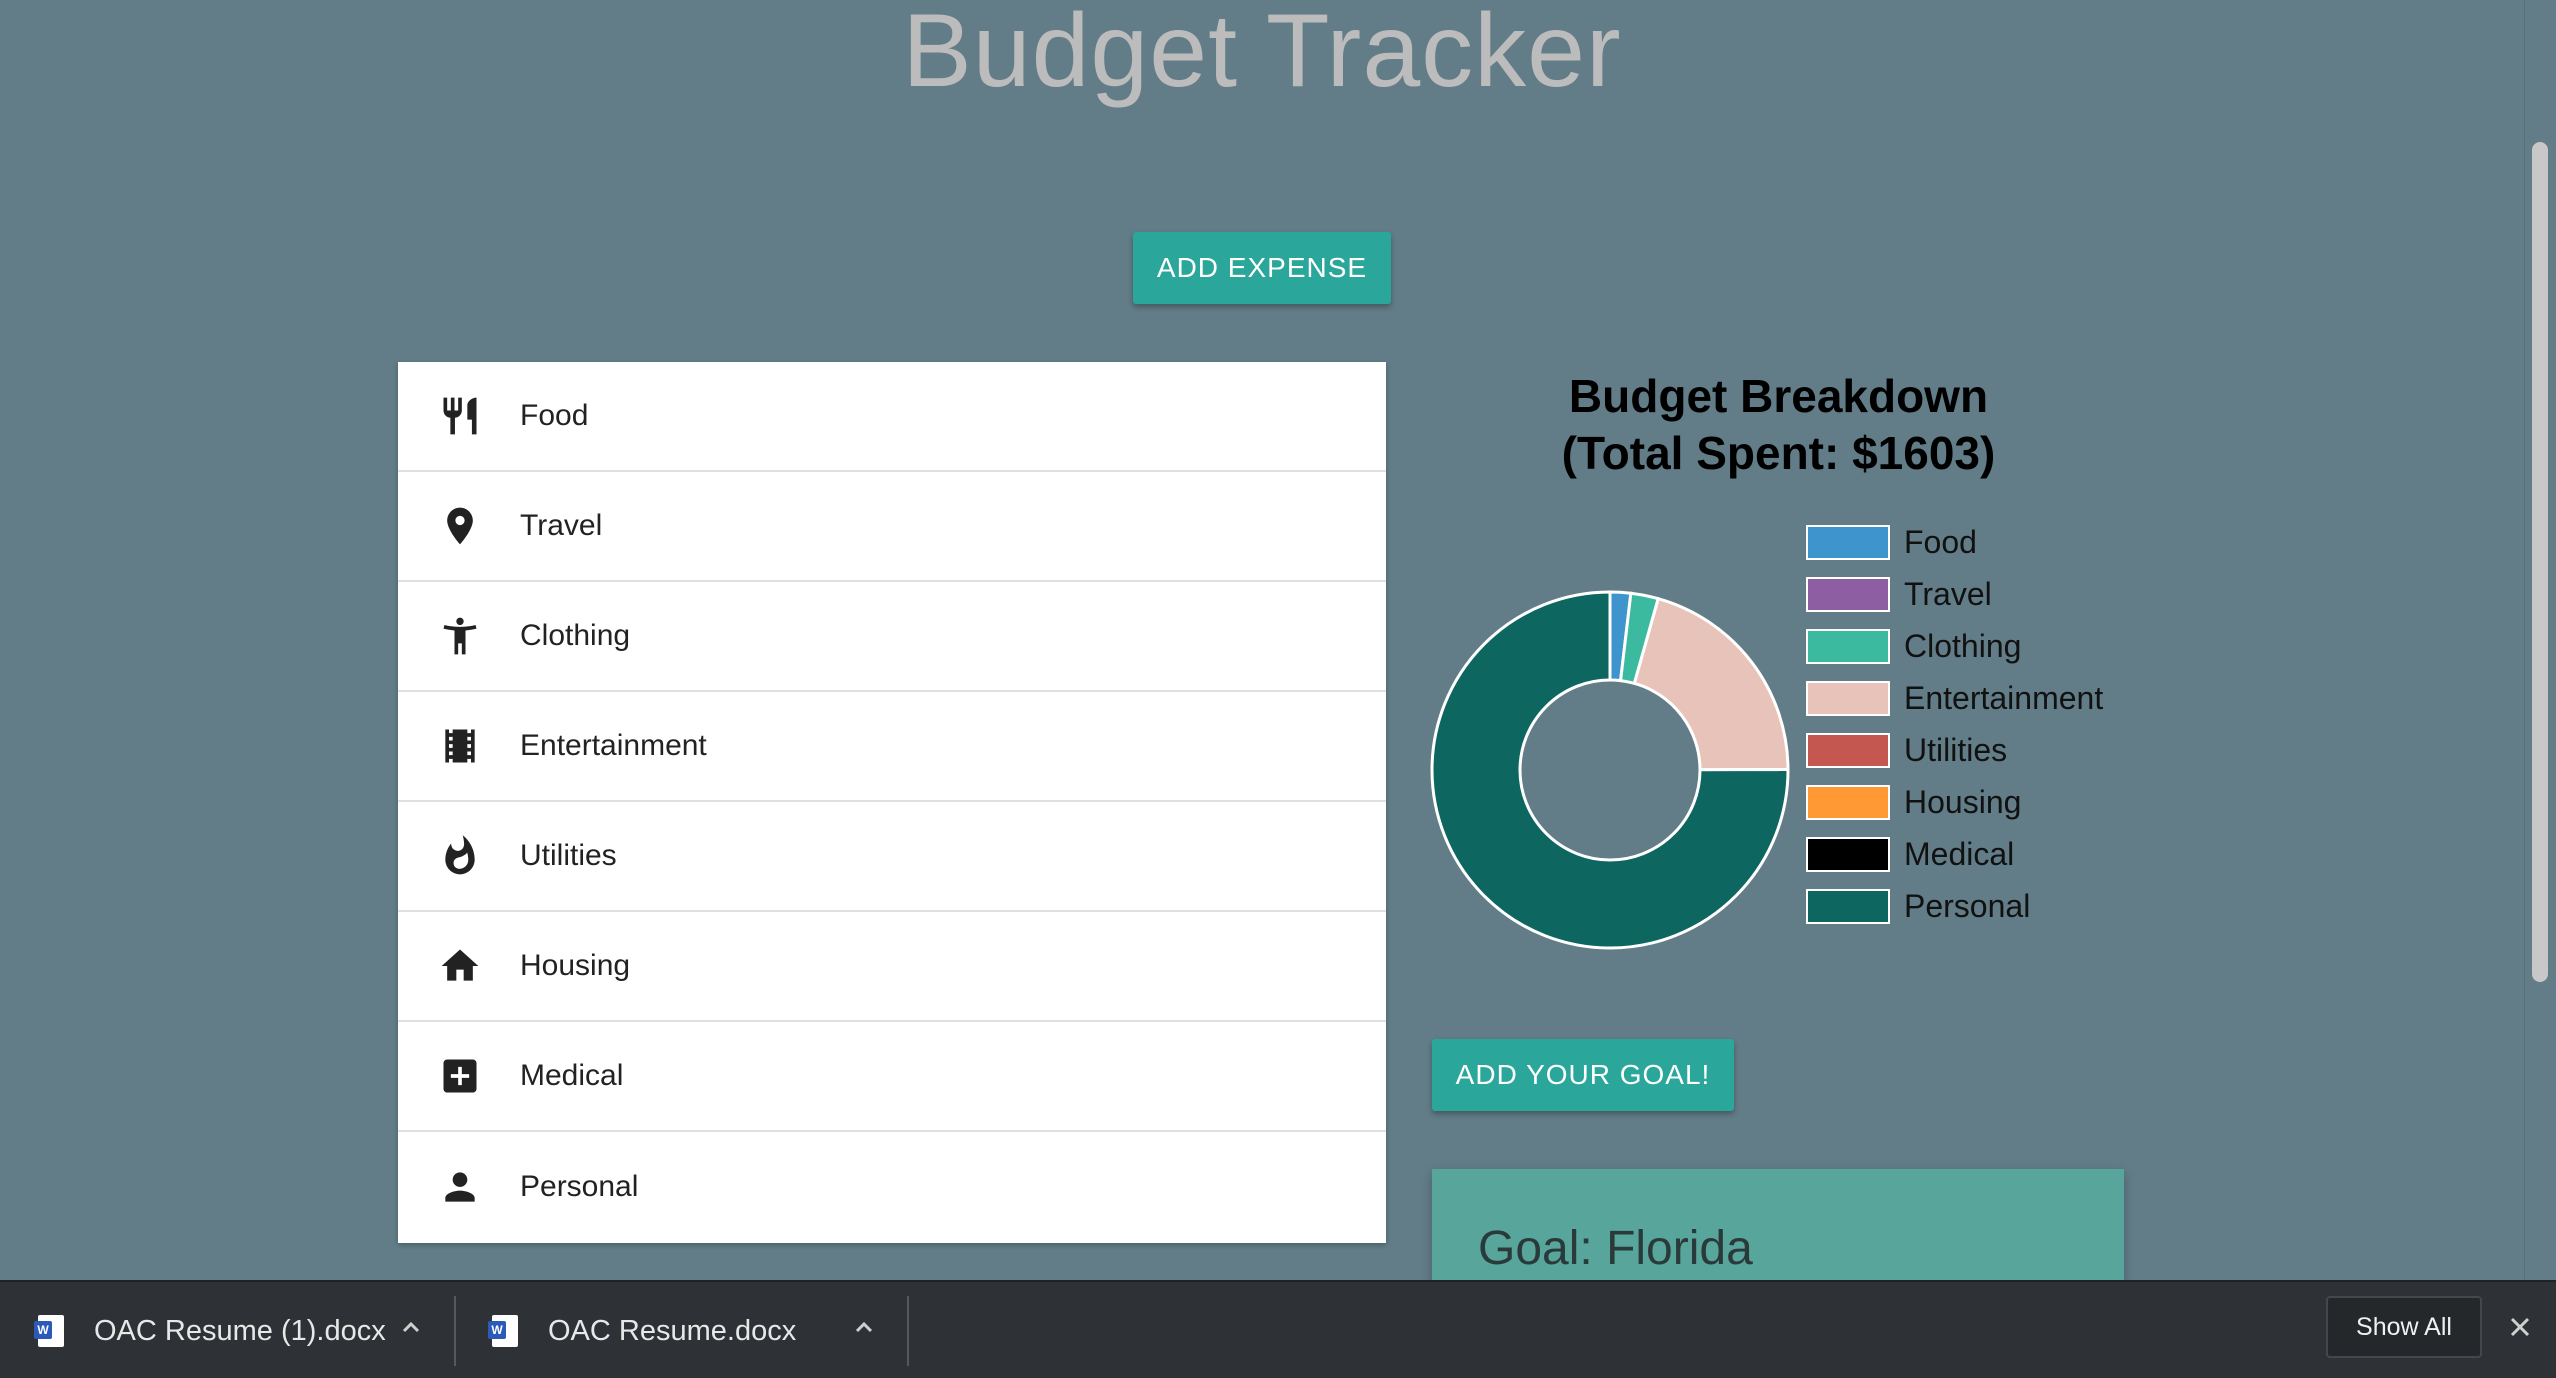  What do you see at coordinates (572, 1075) in the screenshot?
I see `category-label: Medical` at bounding box center [572, 1075].